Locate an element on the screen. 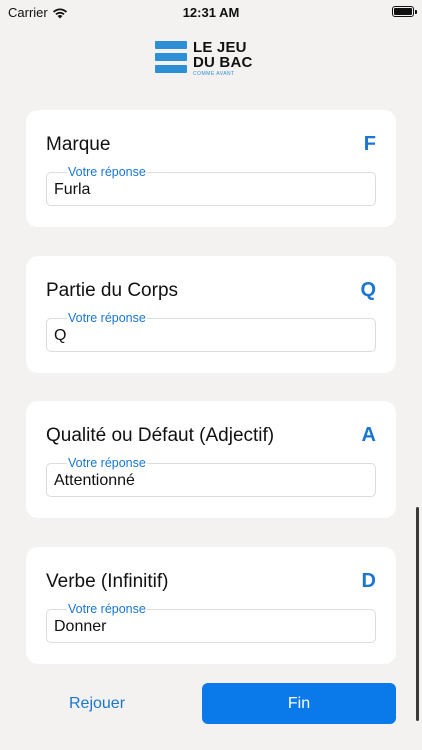 This screenshot has width=422, height=750. battery-icon is located at coordinates (404, 11).